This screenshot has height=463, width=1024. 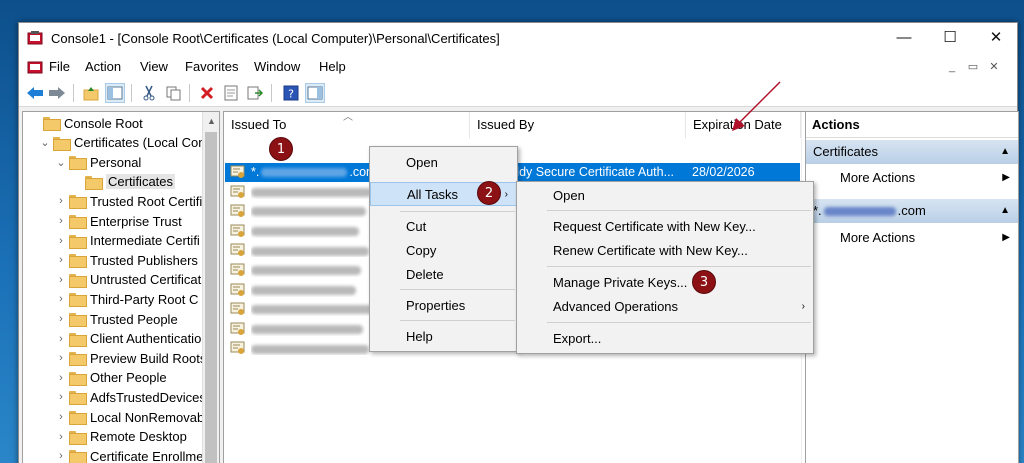 What do you see at coordinates (332, 66) in the screenshot?
I see `menu-help: Help` at bounding box center [332, 66].